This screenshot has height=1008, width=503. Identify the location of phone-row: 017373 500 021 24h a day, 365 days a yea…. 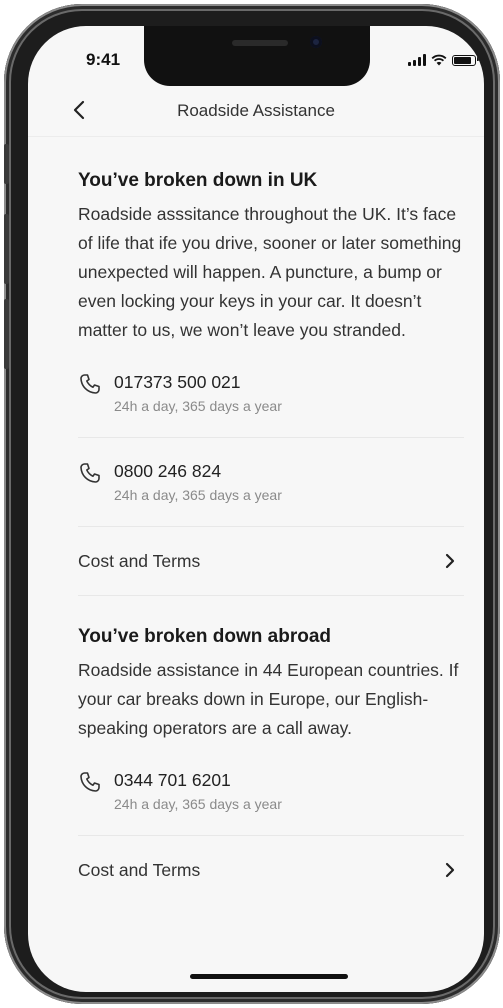
(271, 394).